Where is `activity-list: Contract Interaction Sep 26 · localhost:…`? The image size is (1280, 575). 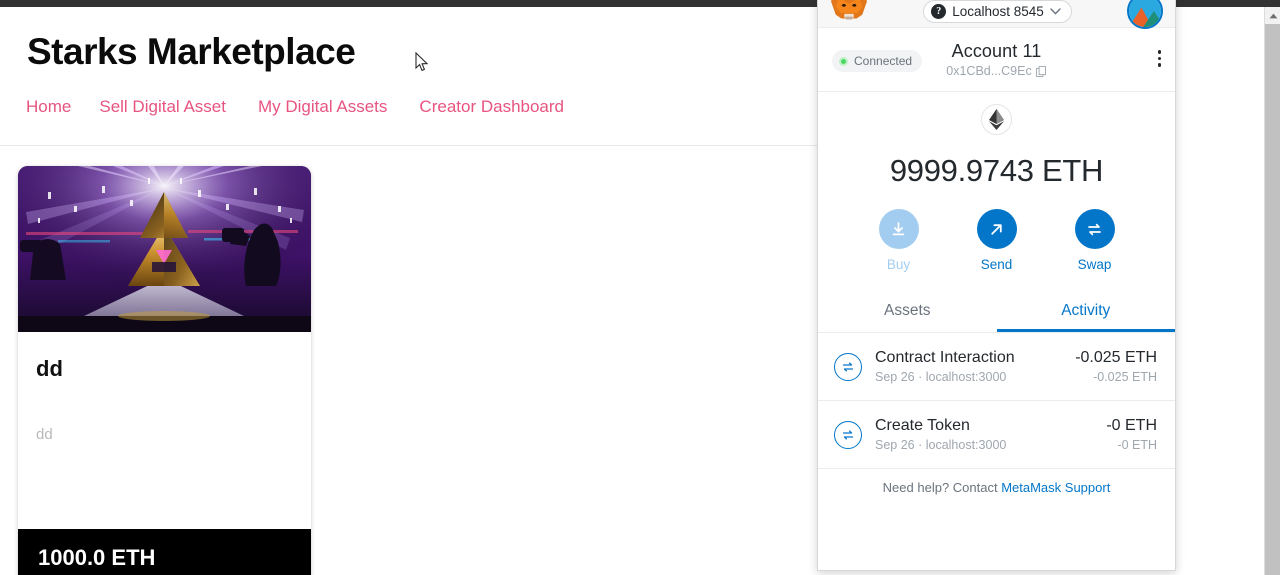
activity-list: Contract Interaction Sep 26 · localhost:… is located at coordinates (996, 401).